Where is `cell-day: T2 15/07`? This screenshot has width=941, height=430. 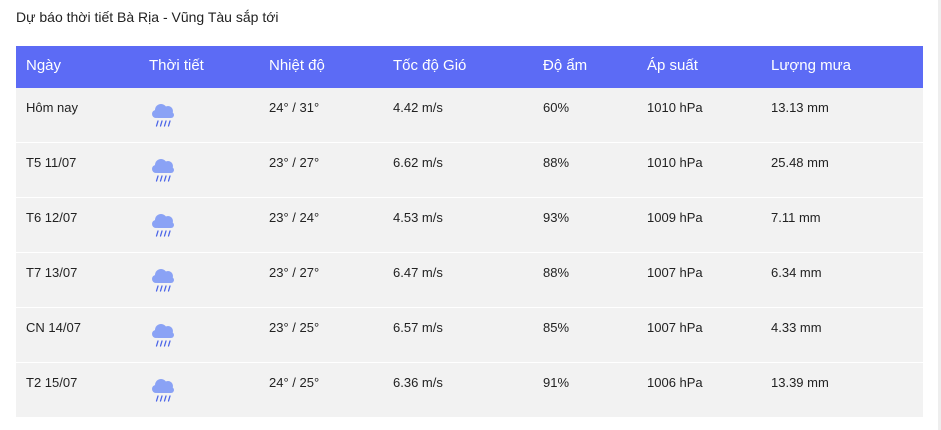 cell-day: T2 15/07 is located at coordinates (52, 382).